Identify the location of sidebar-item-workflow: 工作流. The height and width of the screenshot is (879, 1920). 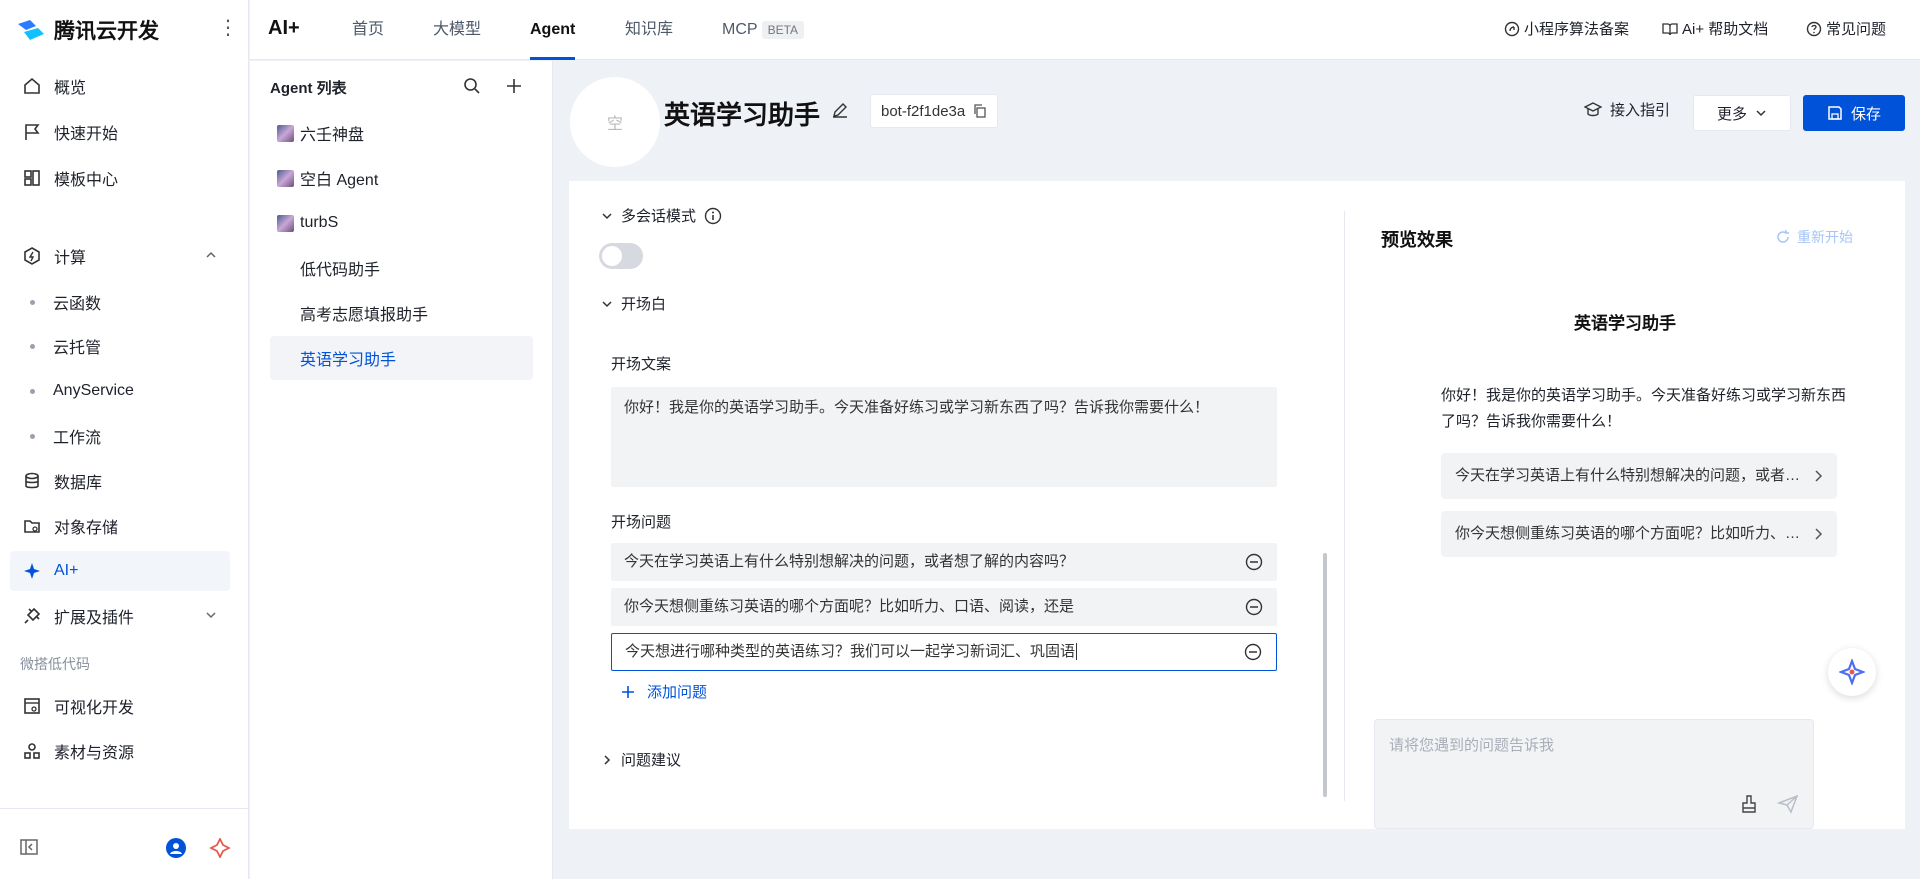
(120, 436).